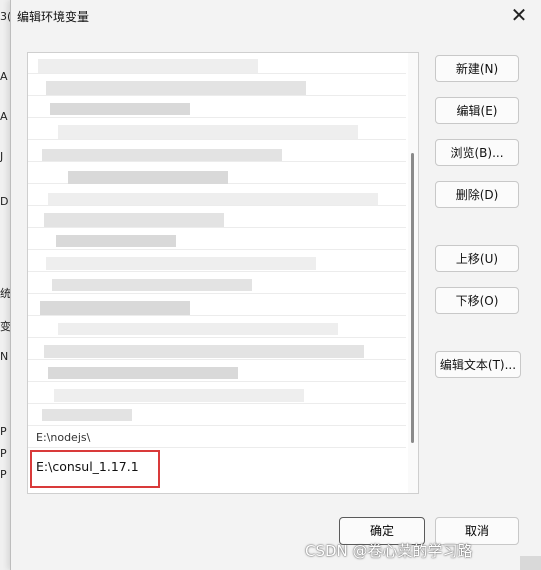 This screenshot has height=570, width=541. Describe the element at coordinates (276, 16) in the screenshot. I see `title-bar: 编辑环境变量 ✕` at that location.